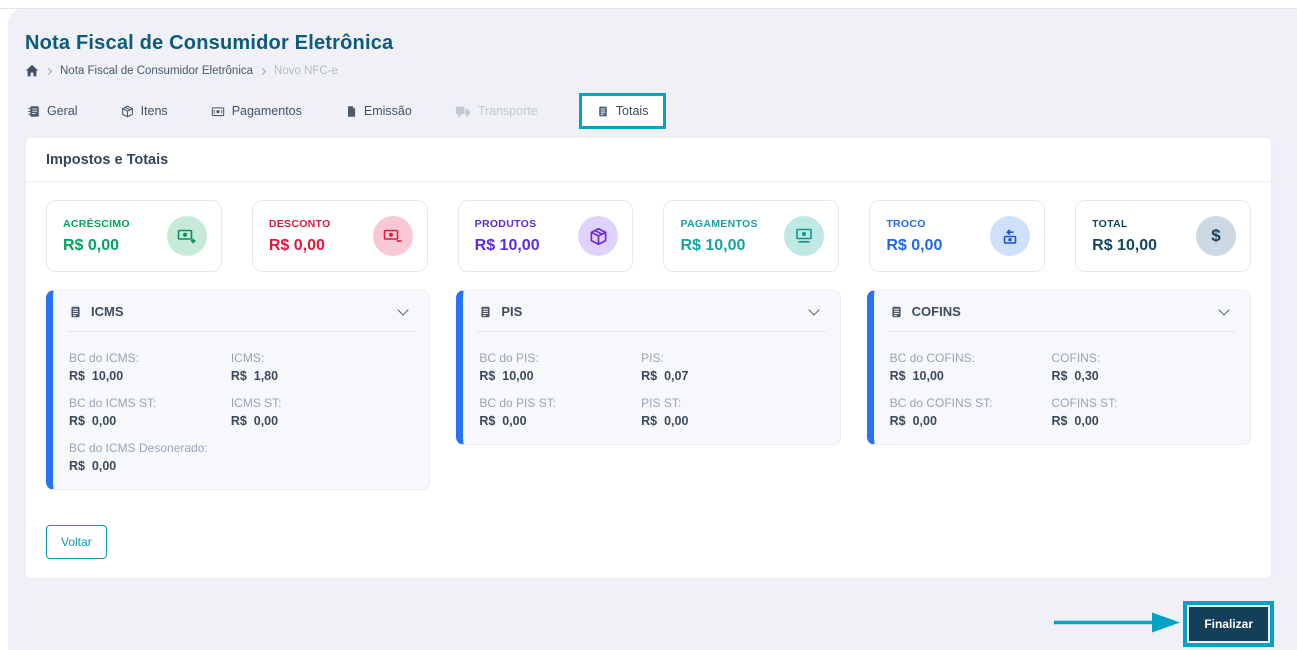 Image resolution: width=1297 pixels, height=650 pixels. What do you see at coordinates (107, 311) in the screenshot?
I see `panel-title: ICMS` at bounding box center [107, 311].